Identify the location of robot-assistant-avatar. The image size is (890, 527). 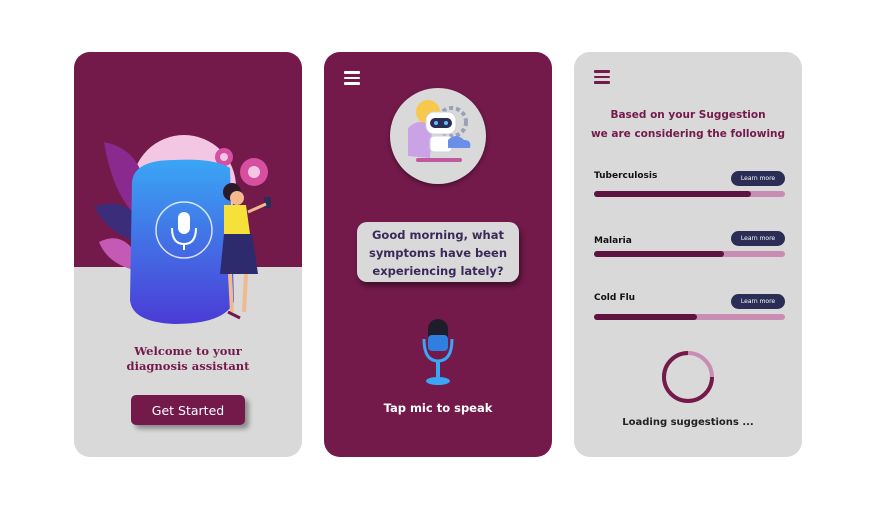
(438, 136).